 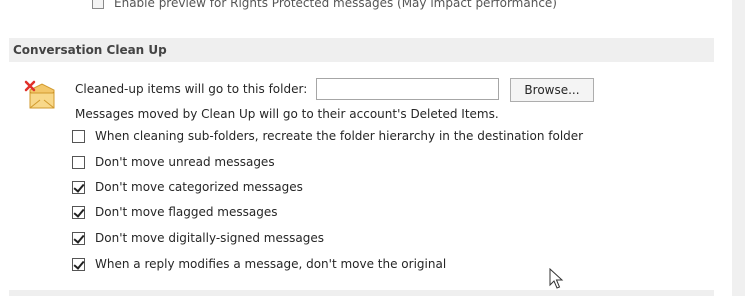 I want to click on cleanup-folder-input, so click(x=407, y=89).